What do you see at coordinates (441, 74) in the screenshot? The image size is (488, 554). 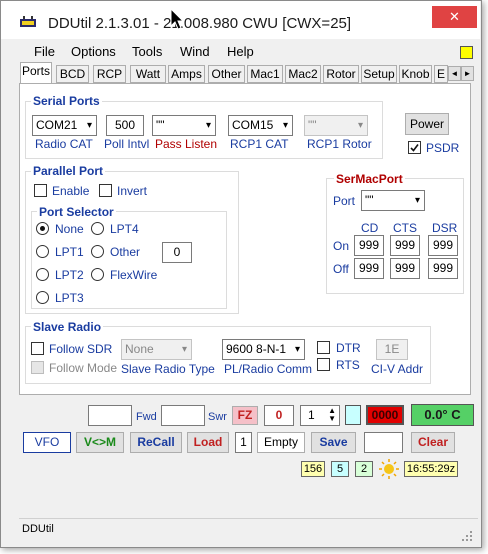 I see `tab-e: E` at bounding box center [441, 74].